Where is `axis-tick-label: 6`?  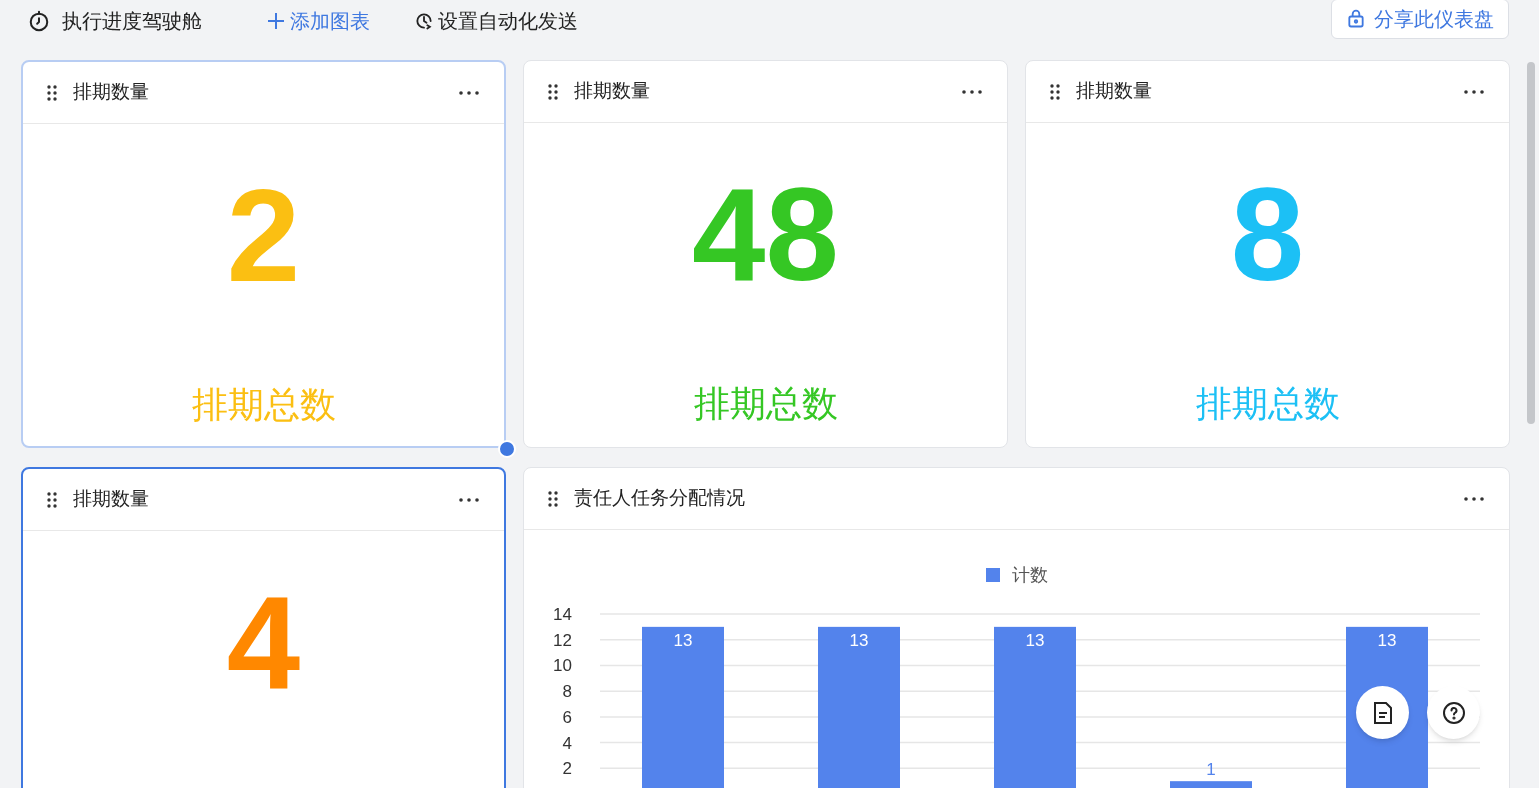 axis-tick-label: 6 is located at coordinates (567, 717).